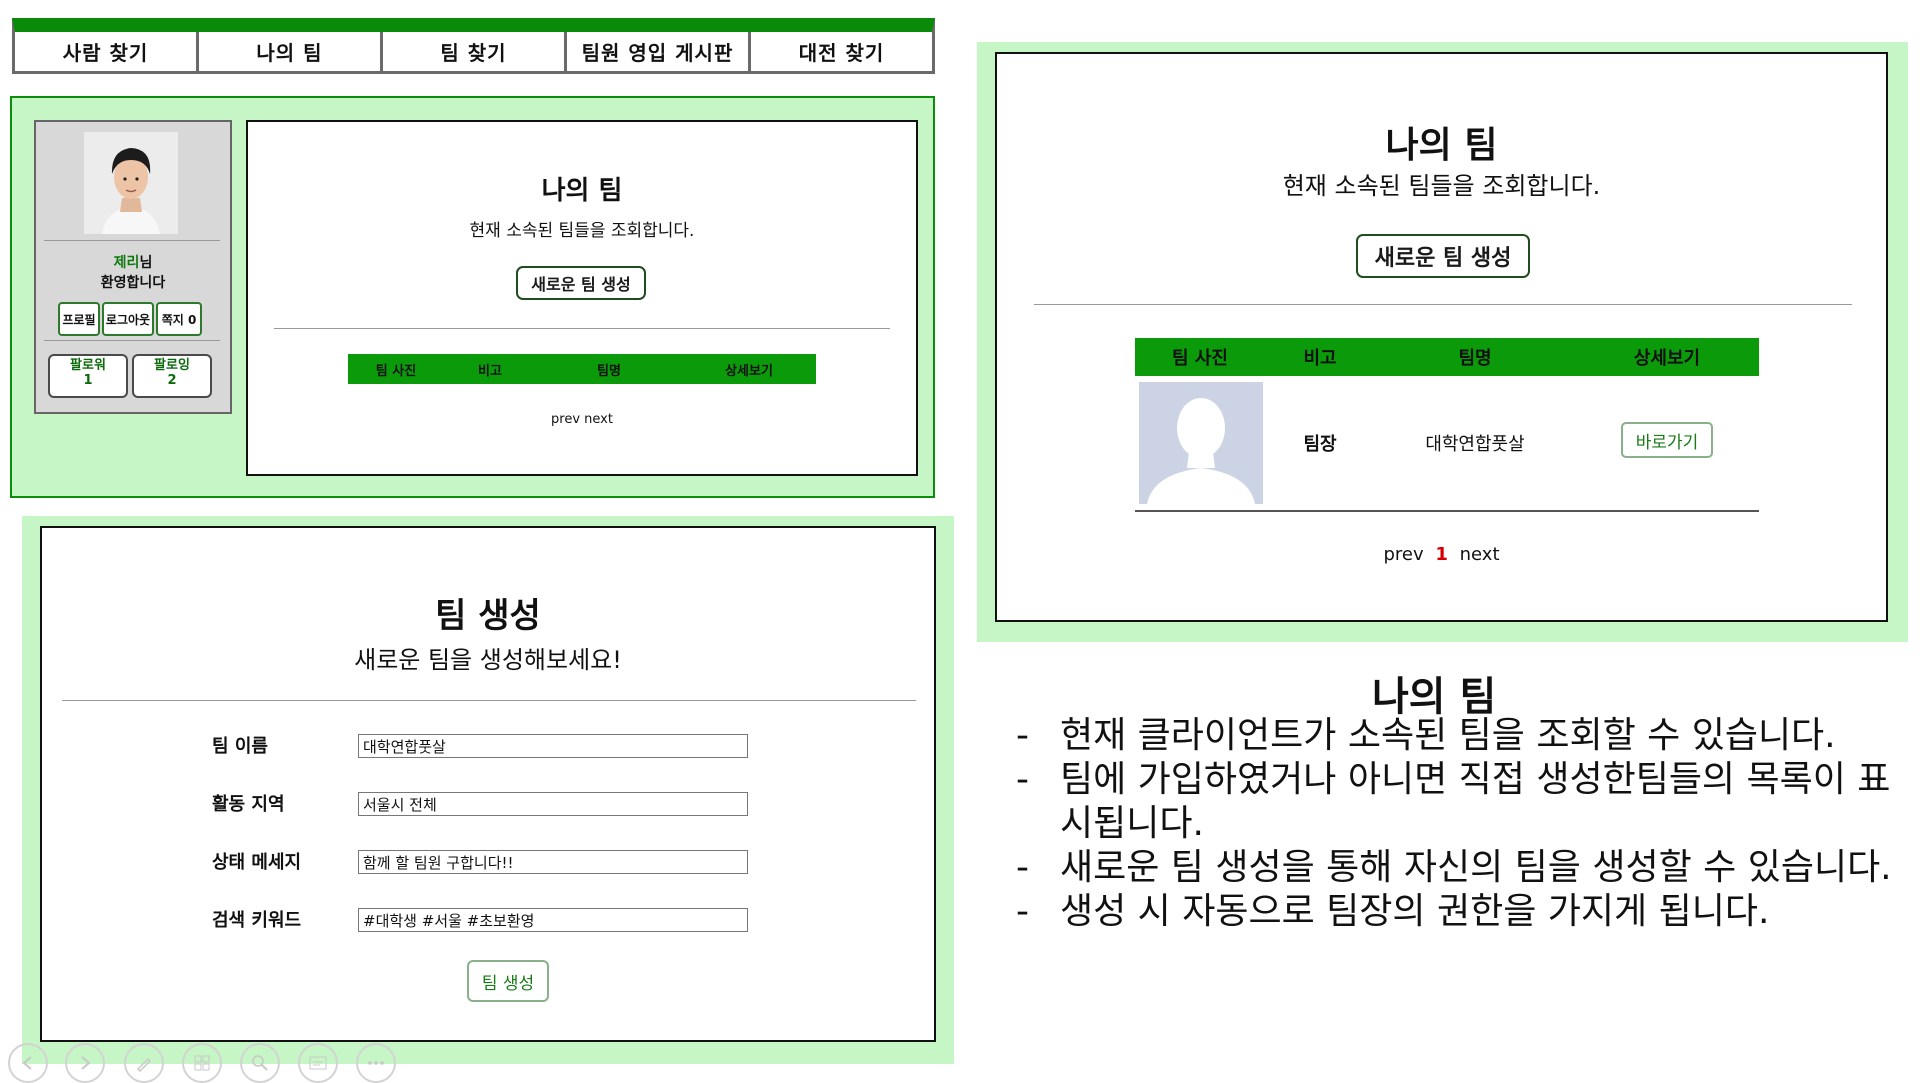 The width and height of the screenshot is (1920, 1083). I want to click on subtitle-icon, so click(318, 1063).